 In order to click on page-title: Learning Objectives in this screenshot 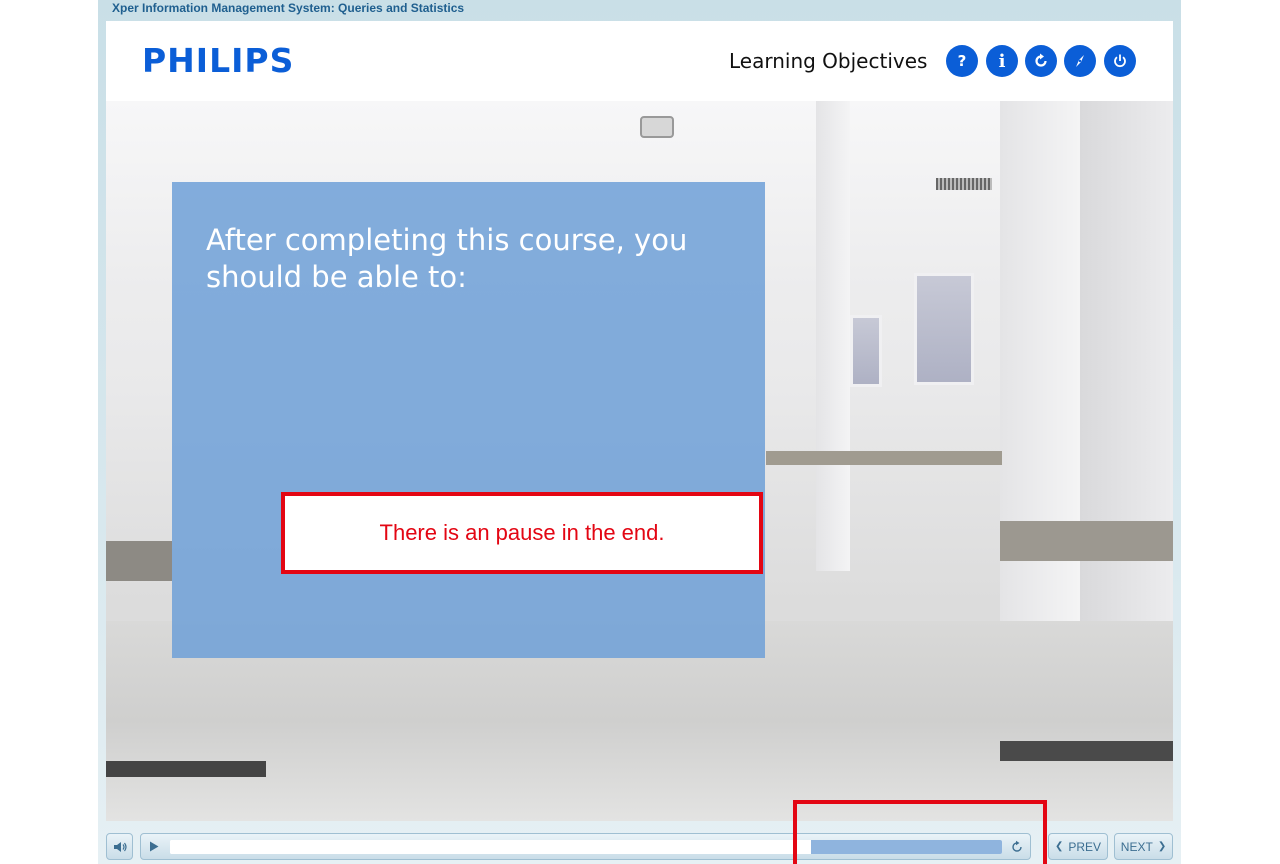, I will do `click(828, 61)`.